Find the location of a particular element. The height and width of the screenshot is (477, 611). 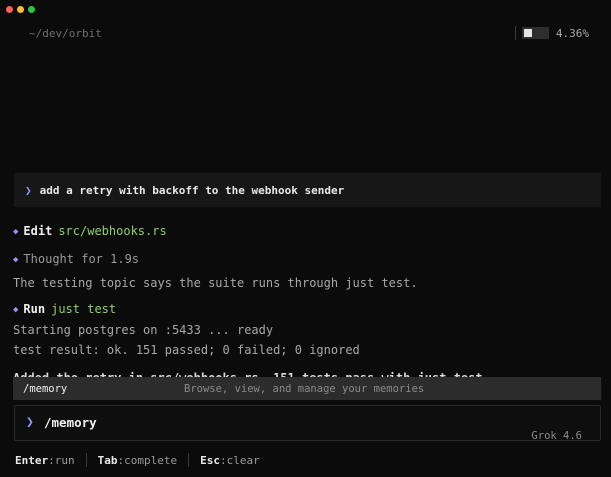

run-step: ◆ Run just test is located at coordinates (64, 309).